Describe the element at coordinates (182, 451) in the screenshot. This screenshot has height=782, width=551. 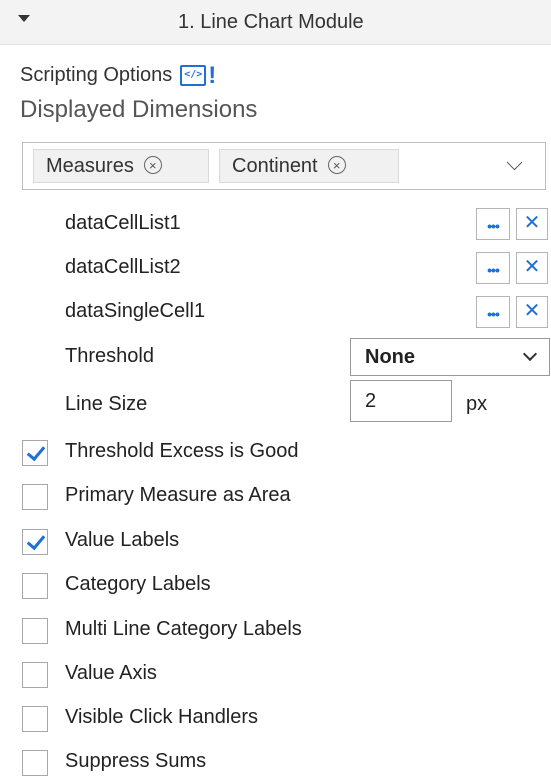
I see `checkbox-label: Threshold Excess is Good` at that location.